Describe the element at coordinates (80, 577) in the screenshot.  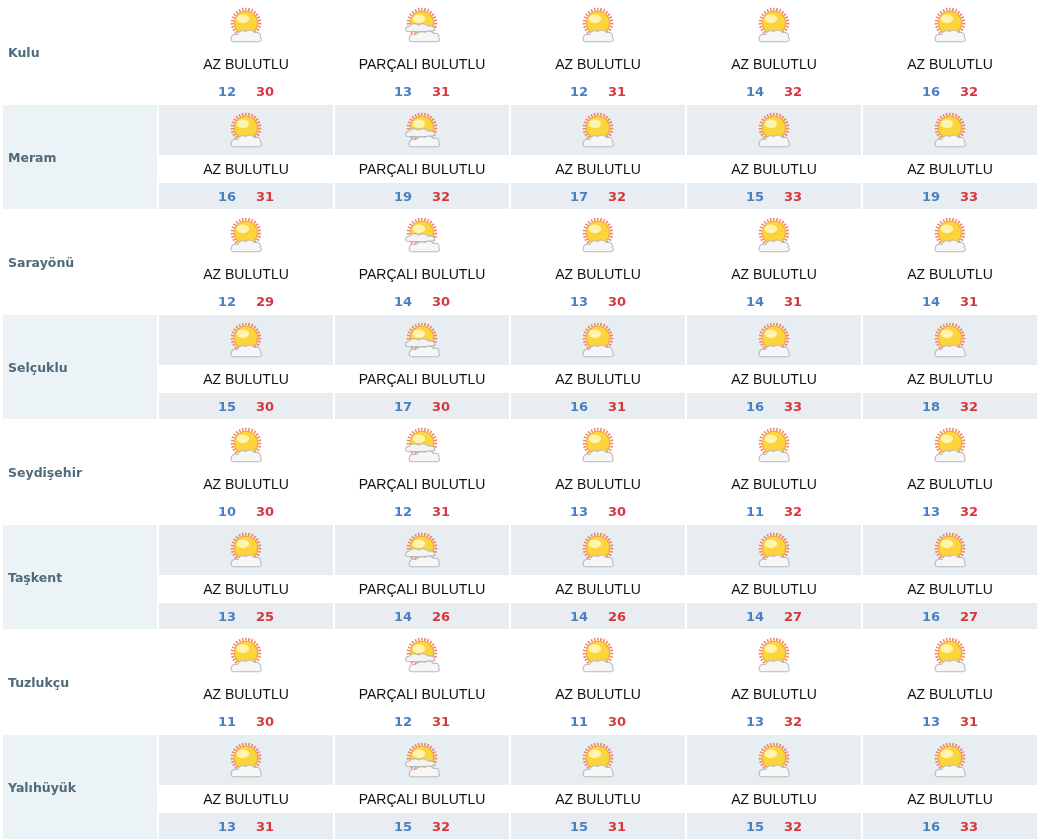
I see `district-name: Taşkent` at that location.